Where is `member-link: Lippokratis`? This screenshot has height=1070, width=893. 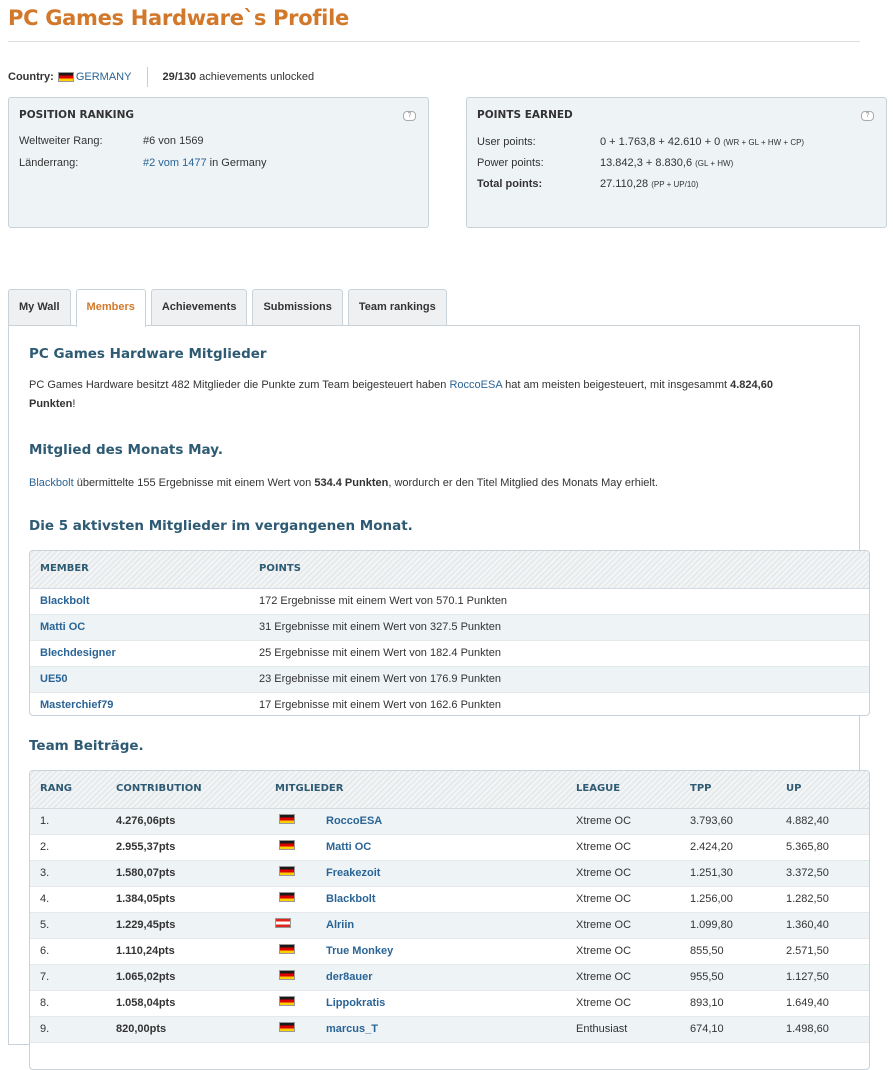
member-link: Lippokratis is located at coordinates (355, 1003).